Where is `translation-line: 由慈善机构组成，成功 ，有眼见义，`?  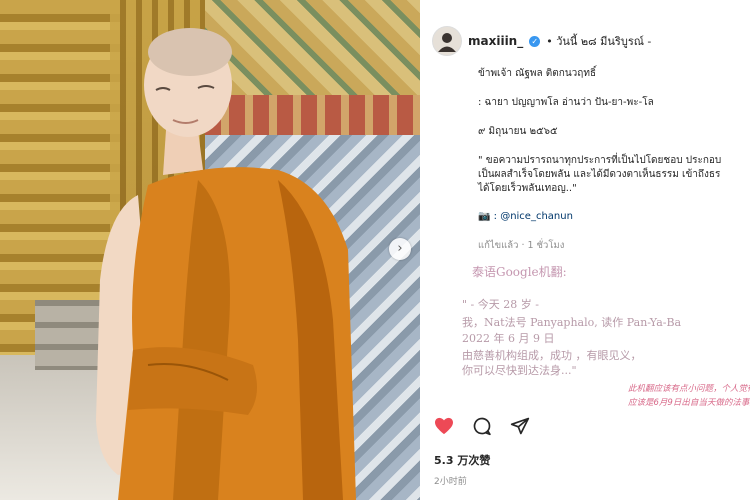 translation-line: 由慈善机构组成，成功 ，有眼见义， is located at coordinates (552, 355).